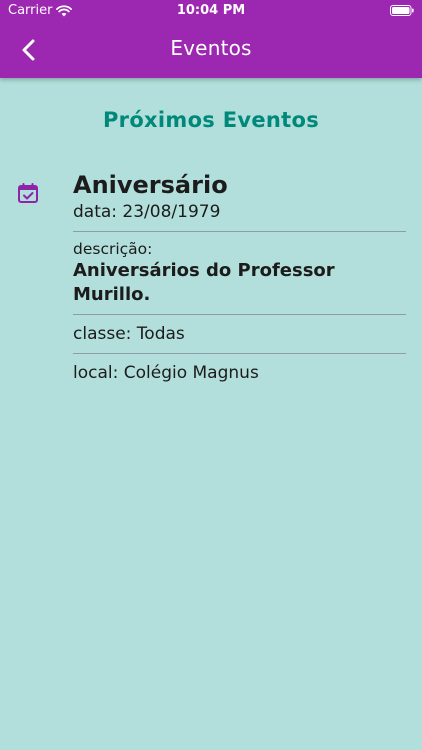 The image size is (422, 750). What do you see at coordinates (113, 249) in the screenshot?
I see `event-description-label: descrição:` at bounding box center [113, 249].